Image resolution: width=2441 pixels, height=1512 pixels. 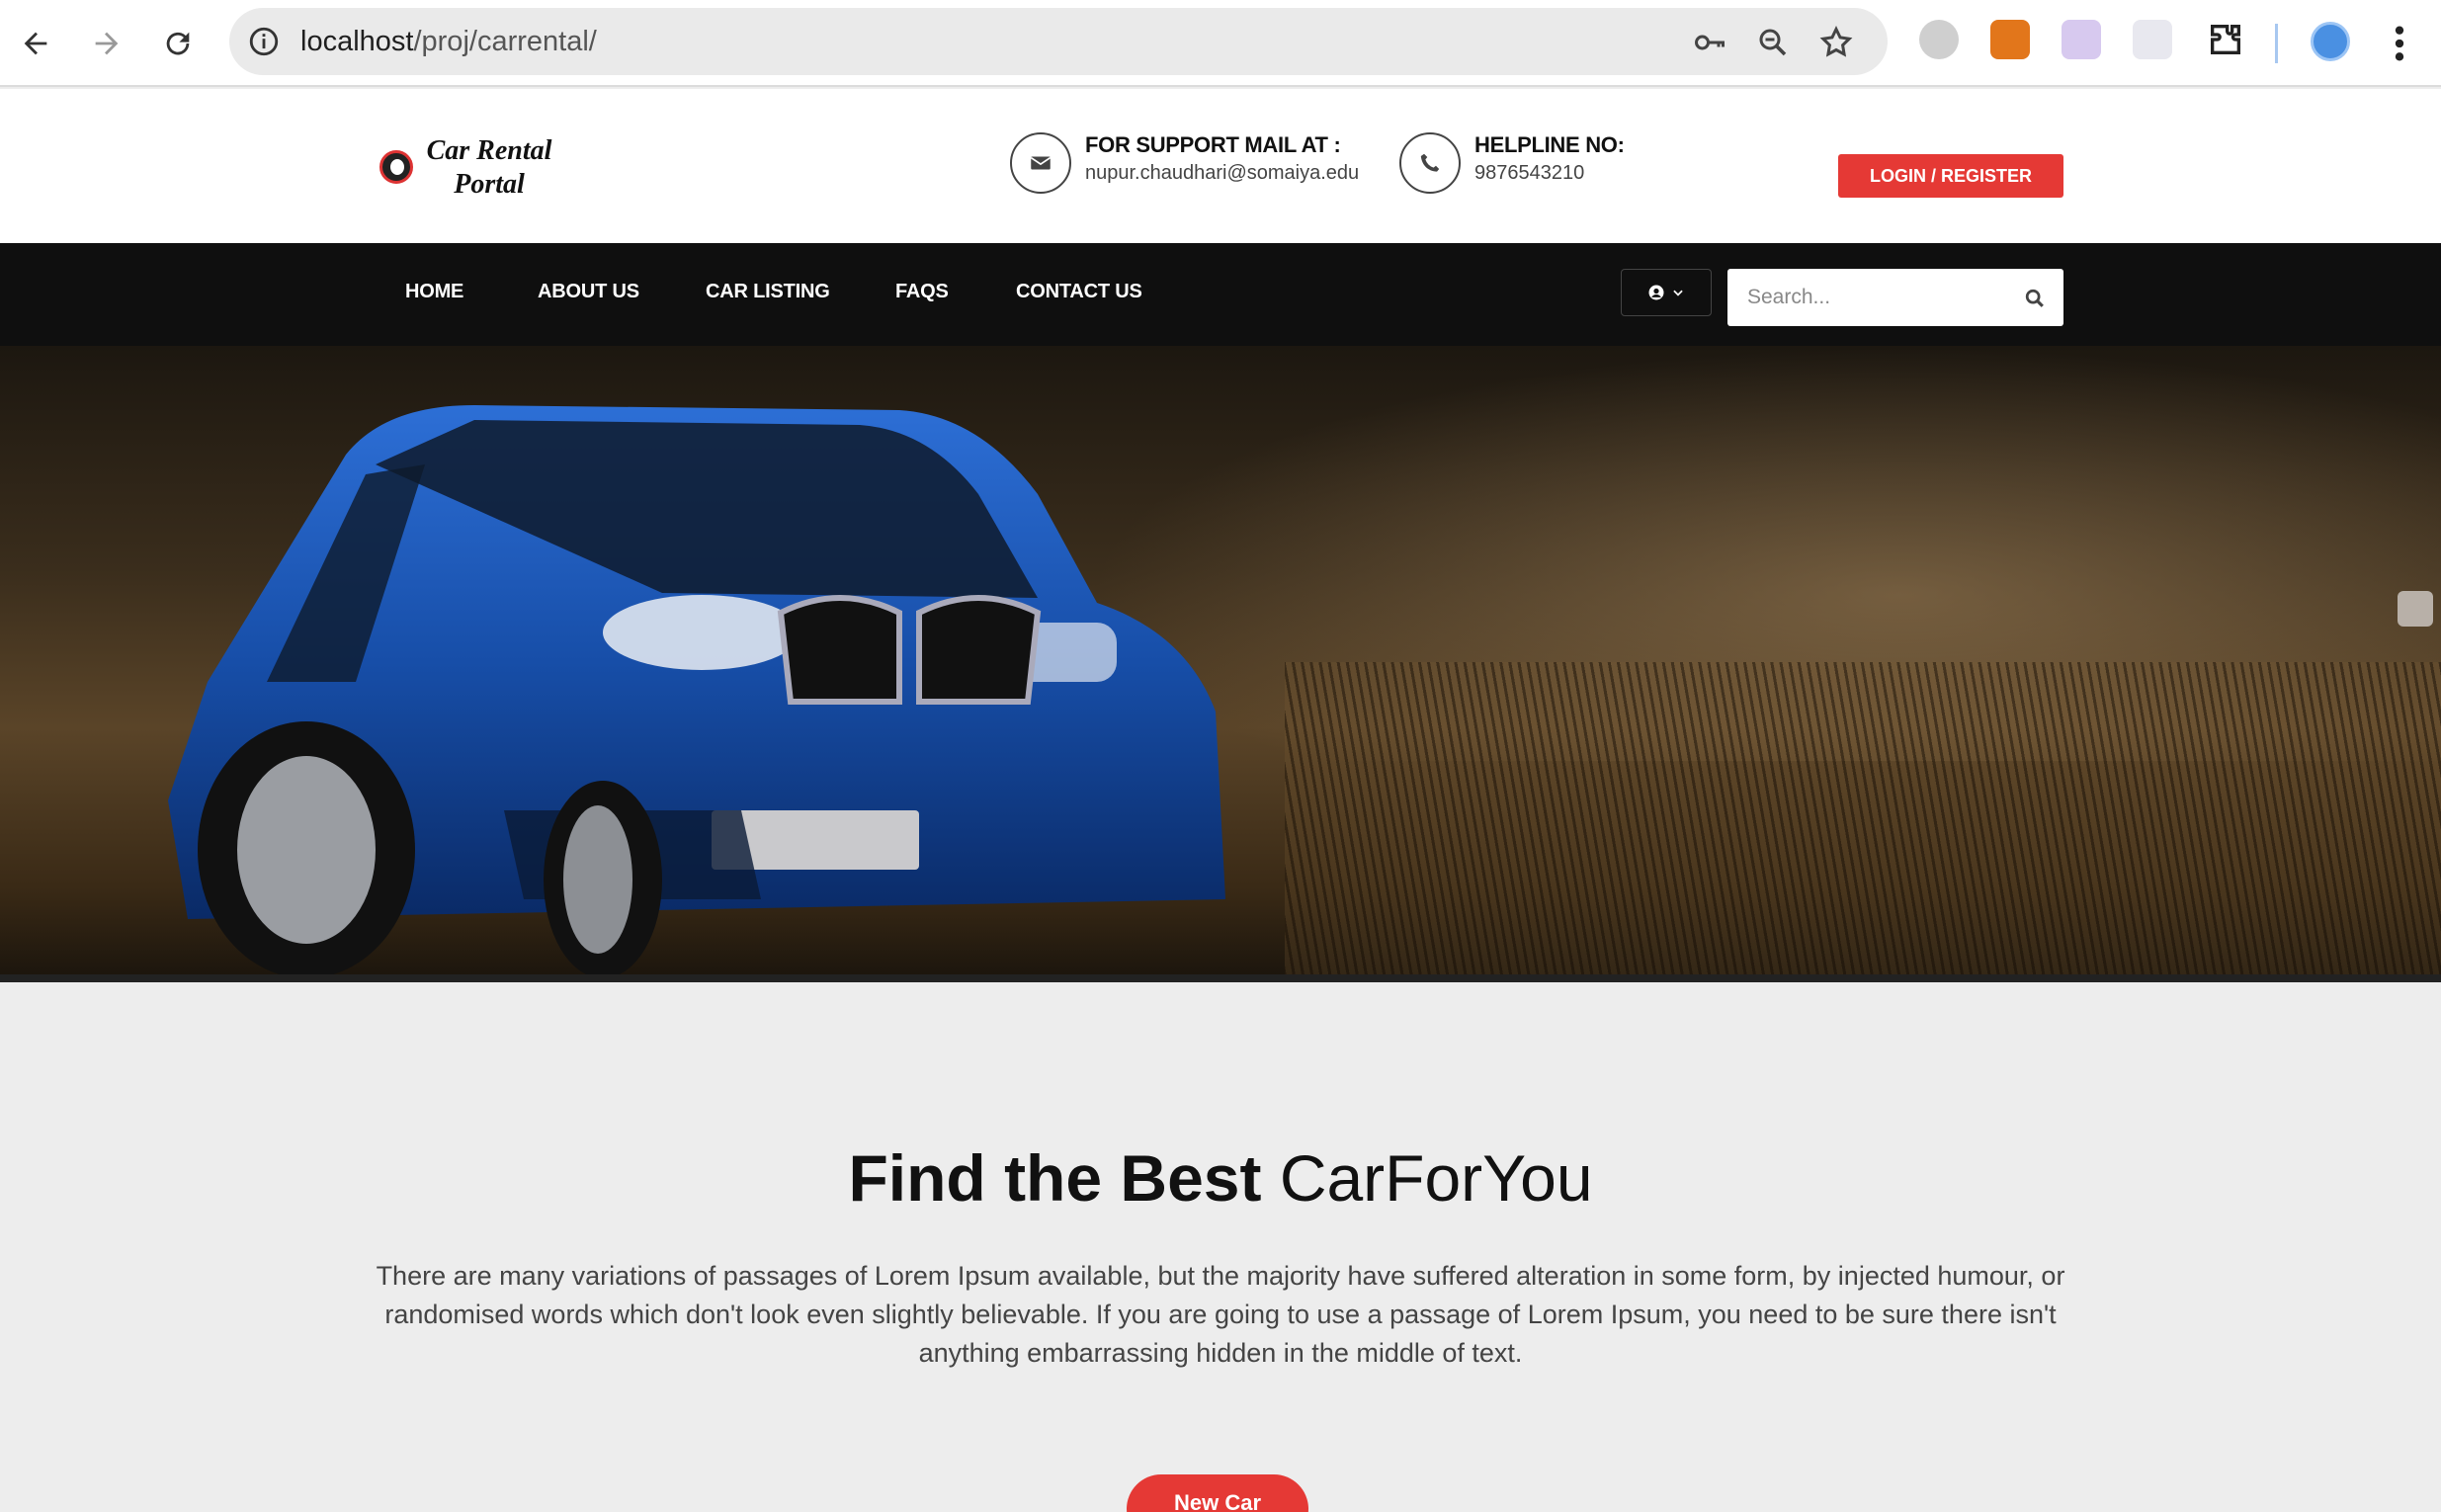 I want to click on nav-item-car-listing: CAR LISTING, so click(x=768, y=292).